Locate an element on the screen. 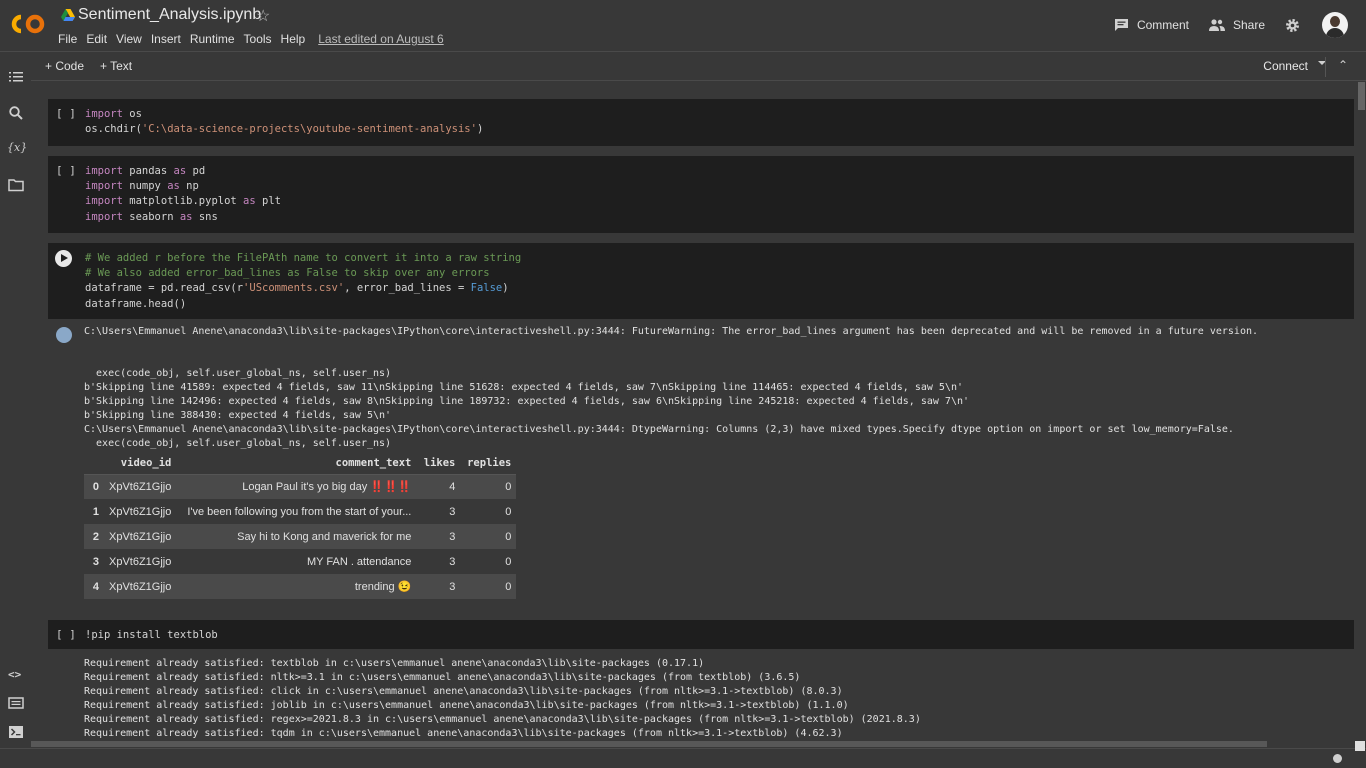  add-text-button: + Text is located at coordinates (116, 66).